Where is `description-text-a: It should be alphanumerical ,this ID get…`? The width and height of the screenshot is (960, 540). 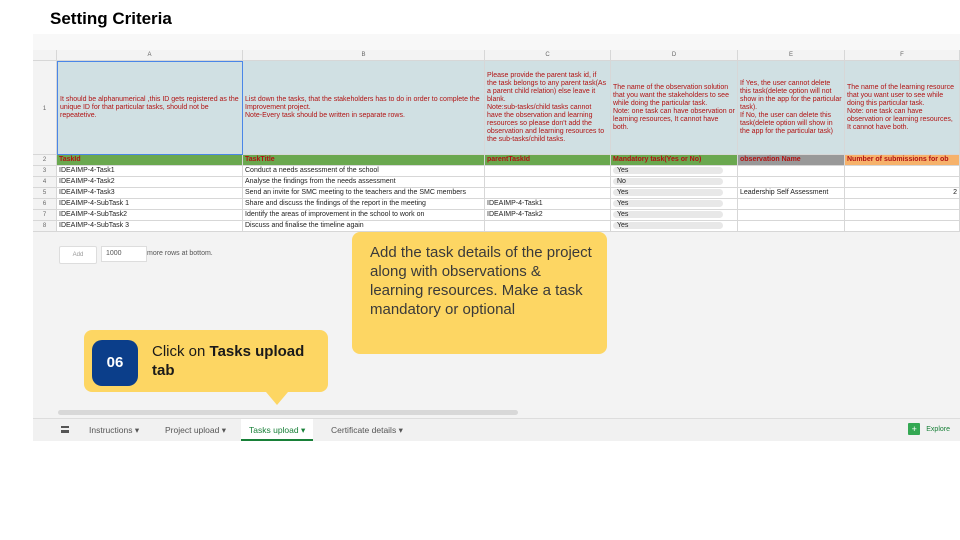 description-text-a: It should be alphanumerical ,this ID get… is located at coordinates (149, 107).